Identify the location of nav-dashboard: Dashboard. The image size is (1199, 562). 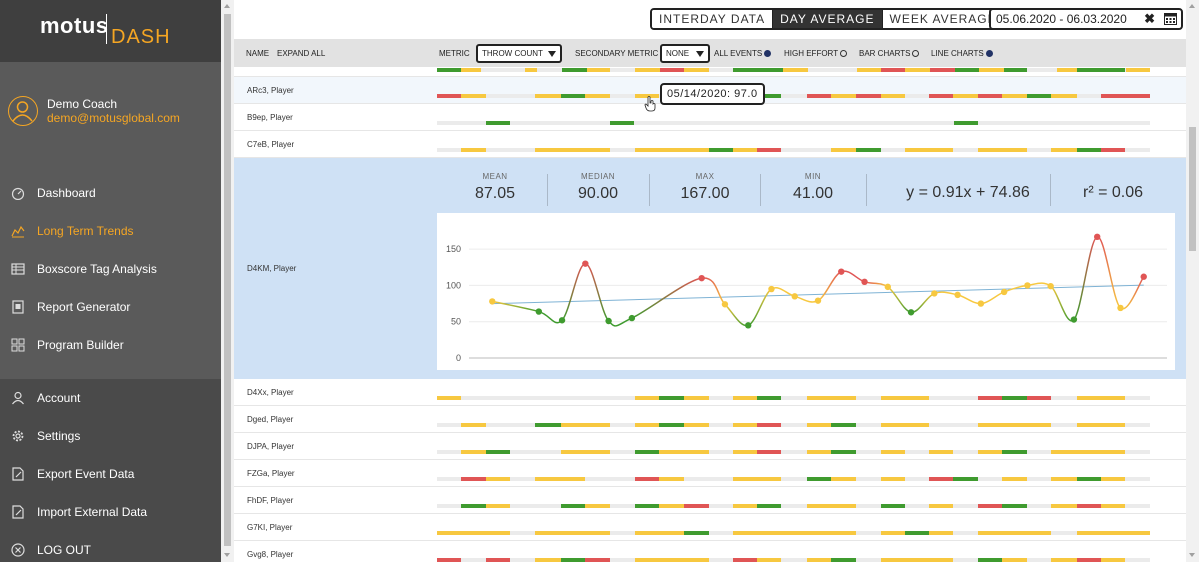
(110, 193).